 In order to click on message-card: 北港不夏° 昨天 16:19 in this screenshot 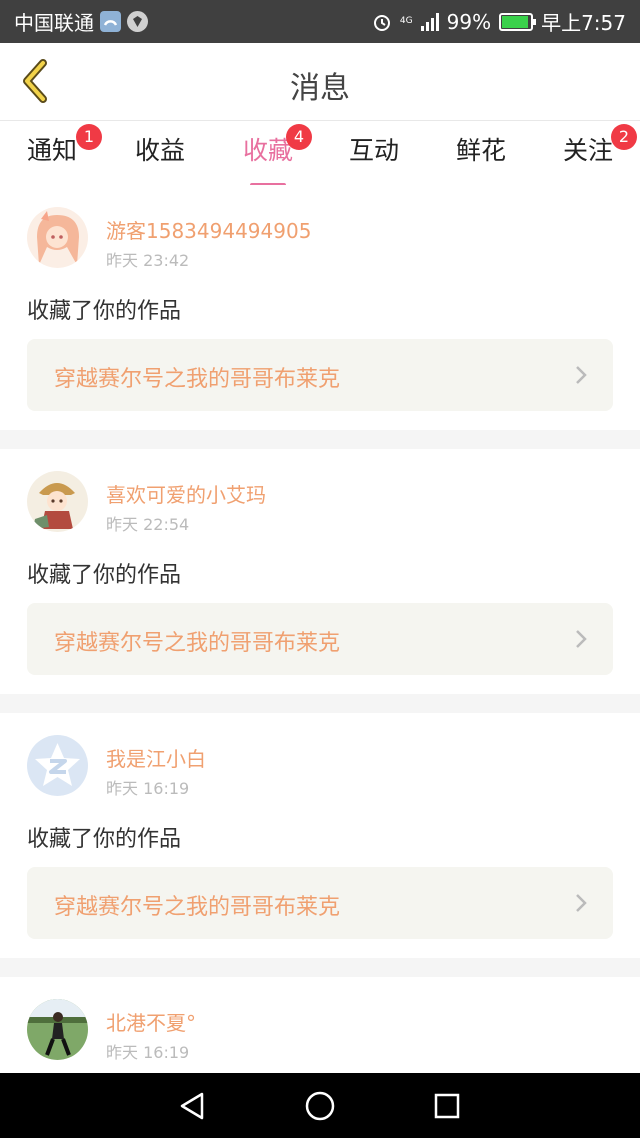, I will do `click(320, 1025)`.